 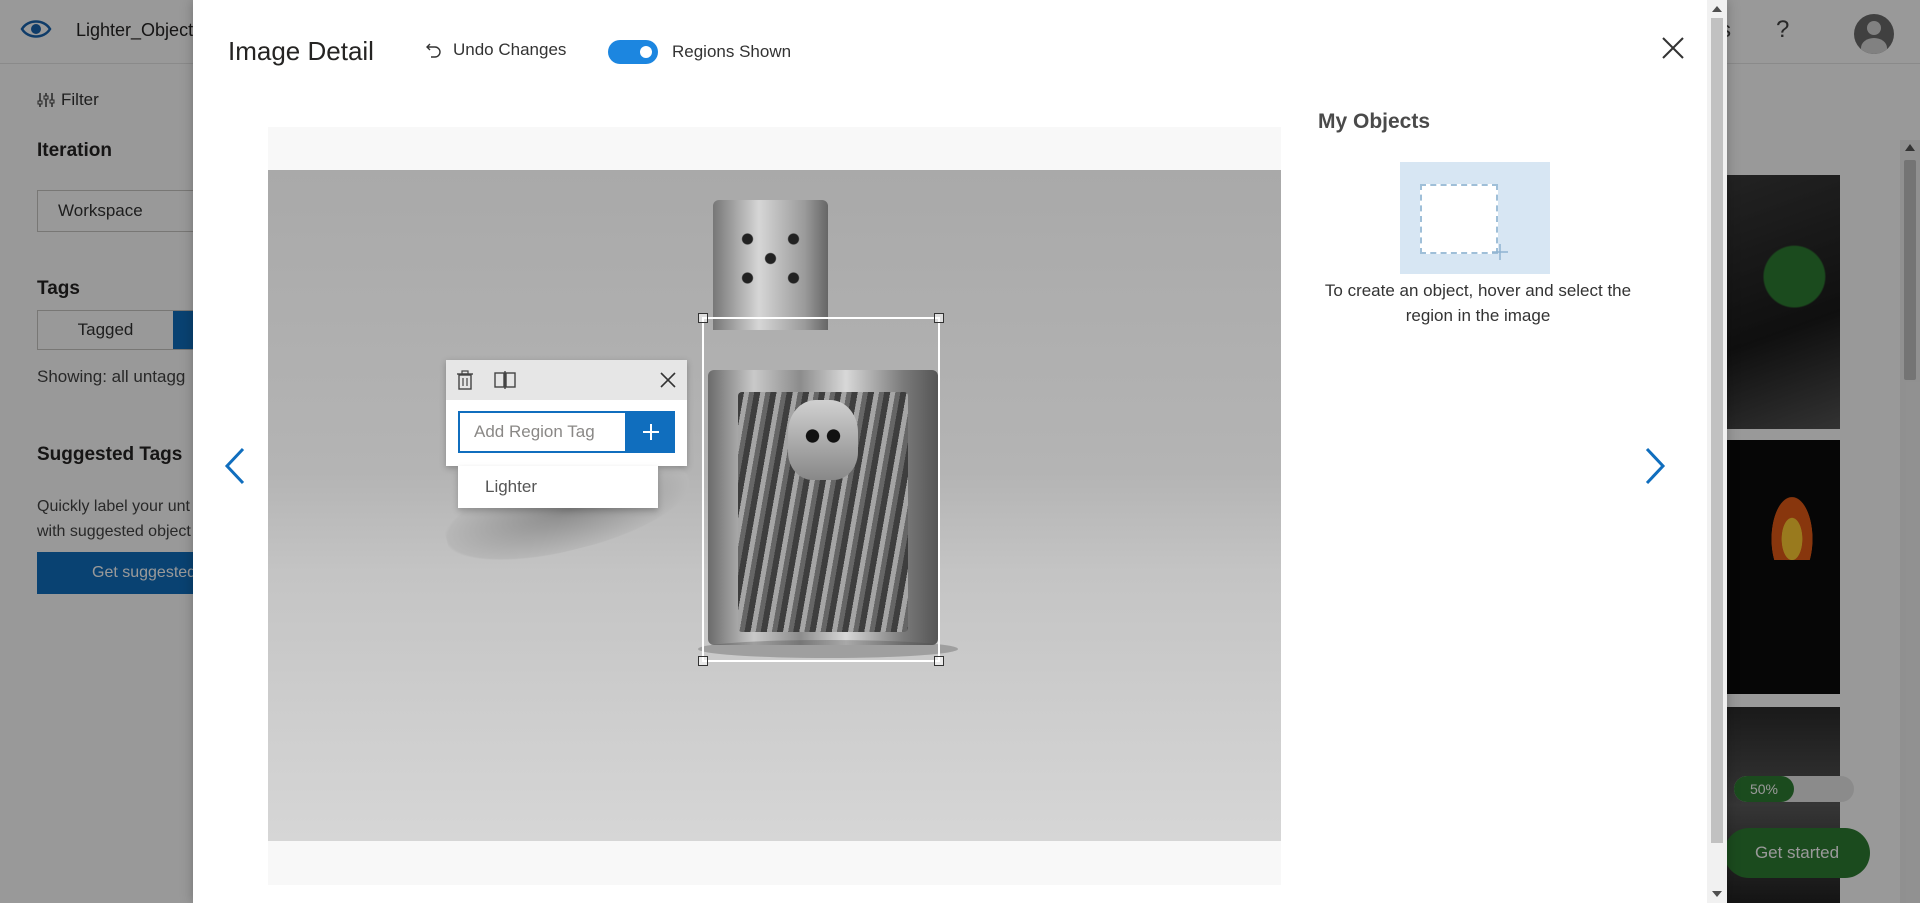 What do you see at coordinates (770, 265) in the screenshot?
I see `lighter-chimney` at bounding box center [770, 265].